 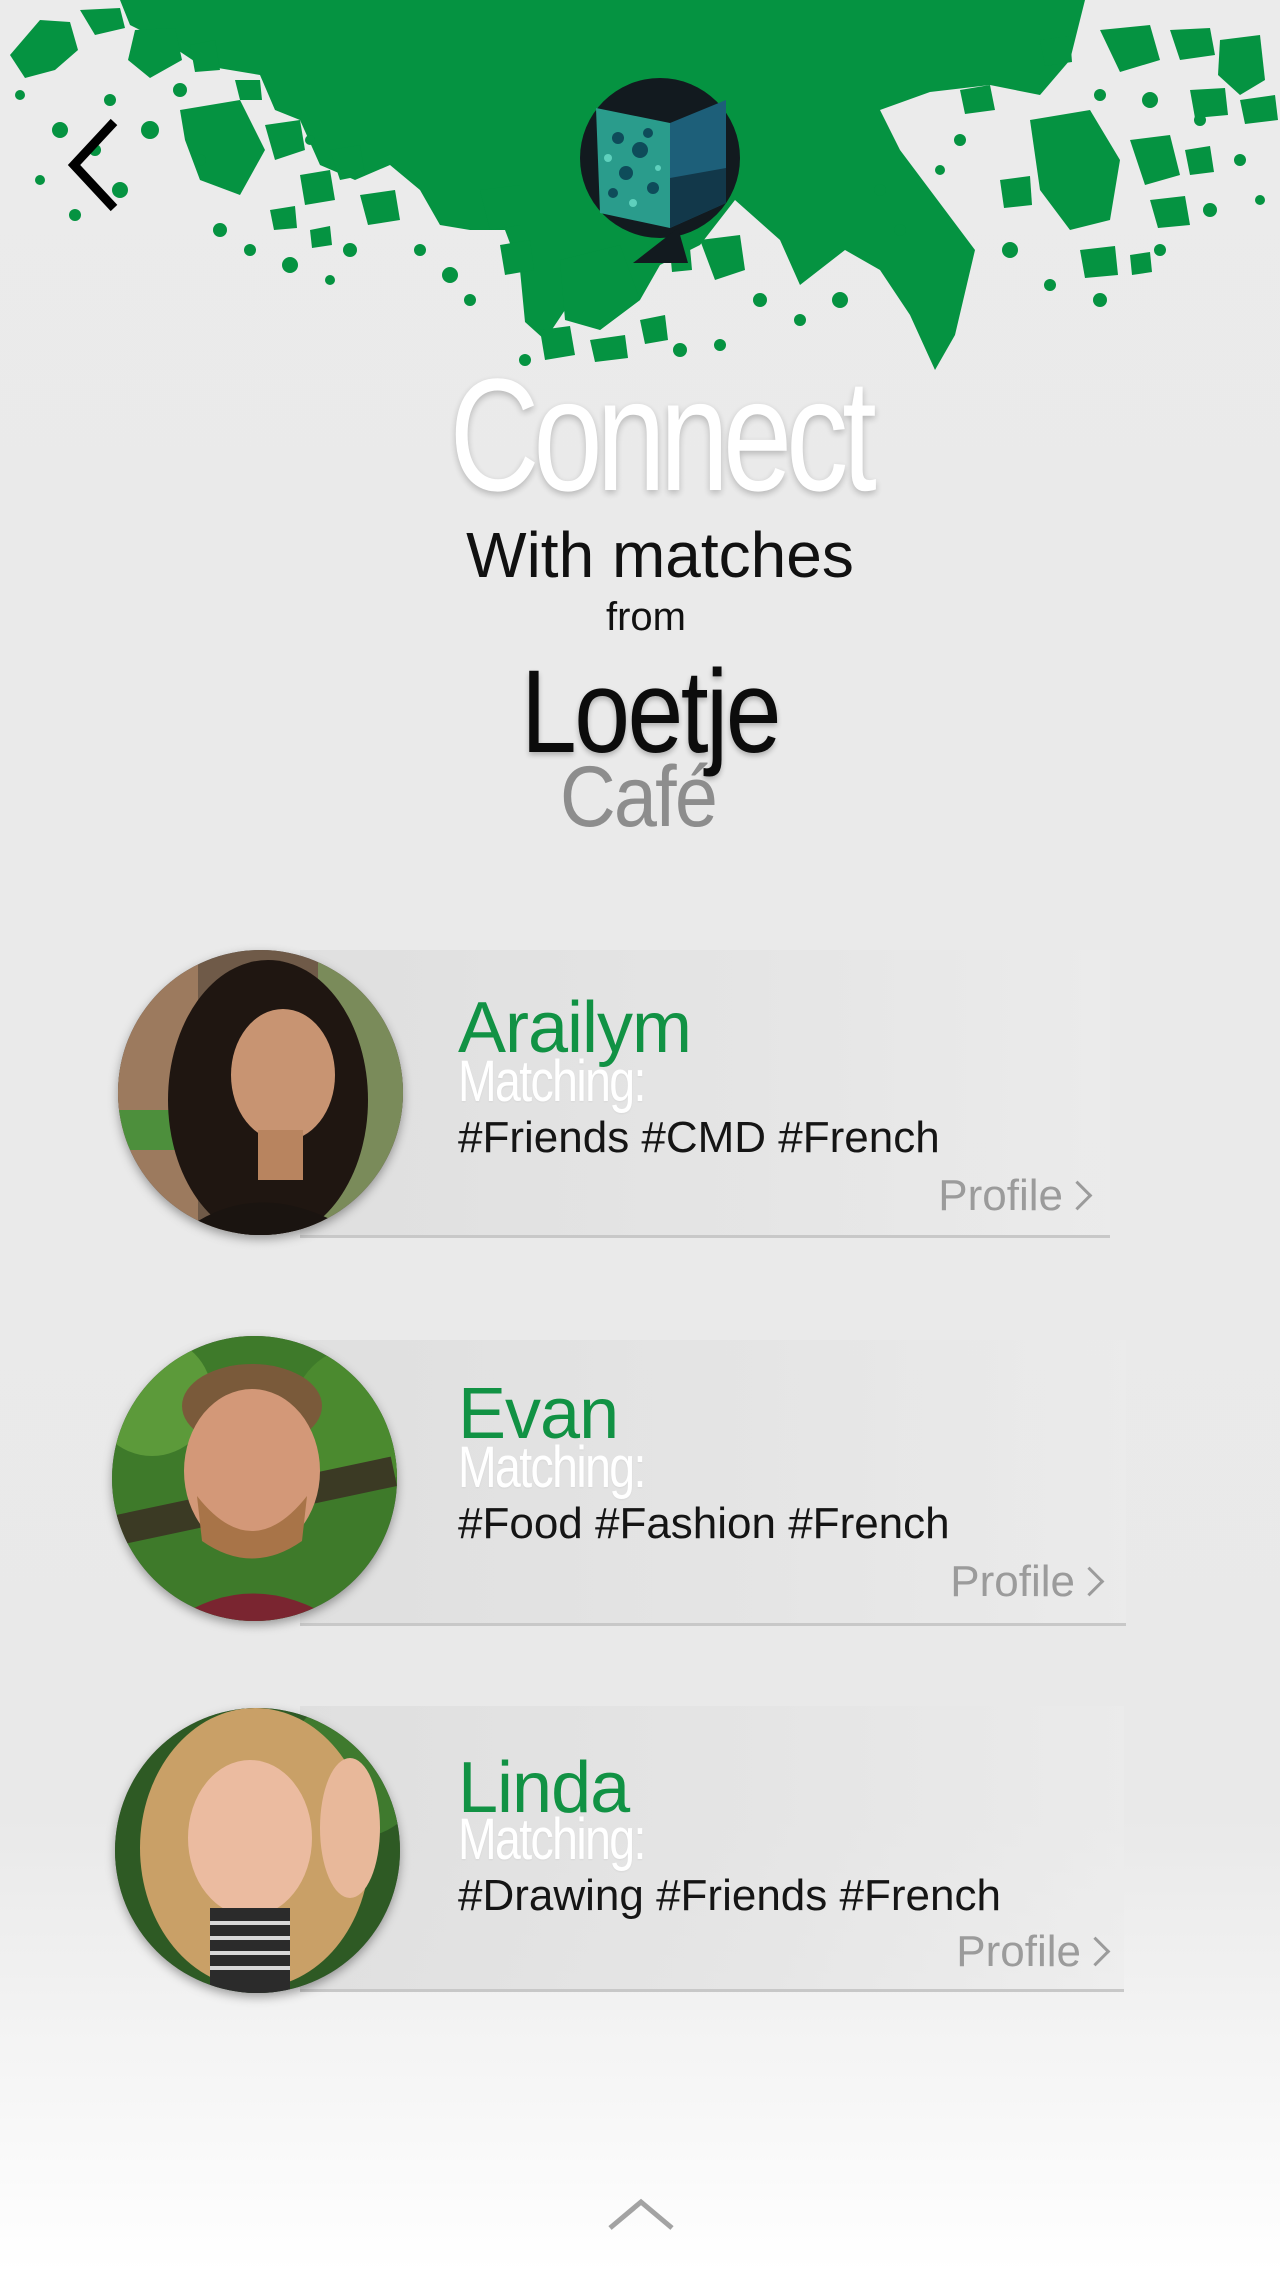 I want to click on match-tags: #Friends #CMD #French, so click(x=699, y=1137).